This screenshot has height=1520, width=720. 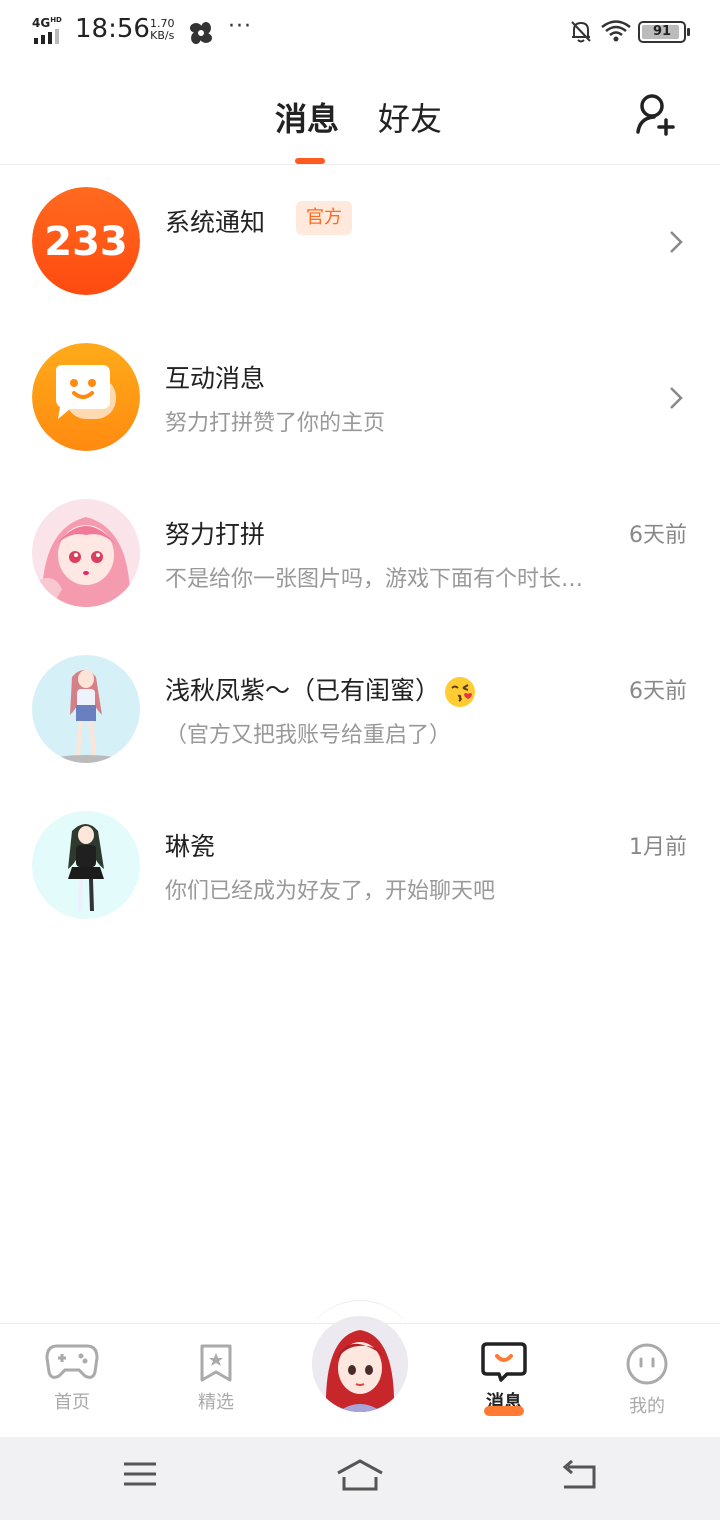 What do you see at coordinates (215, 222) in the screenshot?
I see `conversation-title: 系统通知` at bounding box center [215, 222].